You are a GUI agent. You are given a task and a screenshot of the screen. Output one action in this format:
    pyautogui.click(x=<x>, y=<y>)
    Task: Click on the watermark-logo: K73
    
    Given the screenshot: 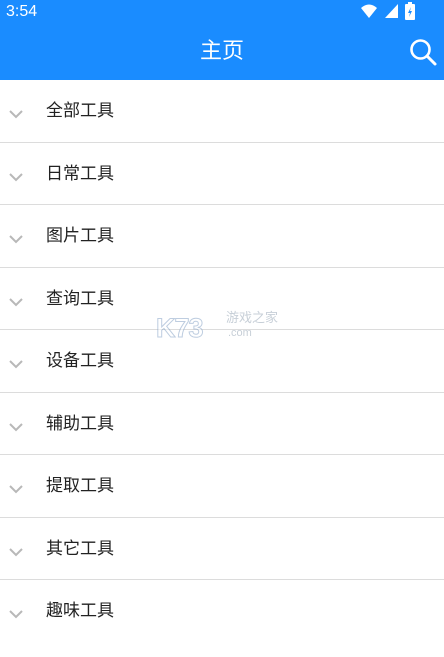 What is the action you would take?
    pyautogui.click(x=180, y=328)
    